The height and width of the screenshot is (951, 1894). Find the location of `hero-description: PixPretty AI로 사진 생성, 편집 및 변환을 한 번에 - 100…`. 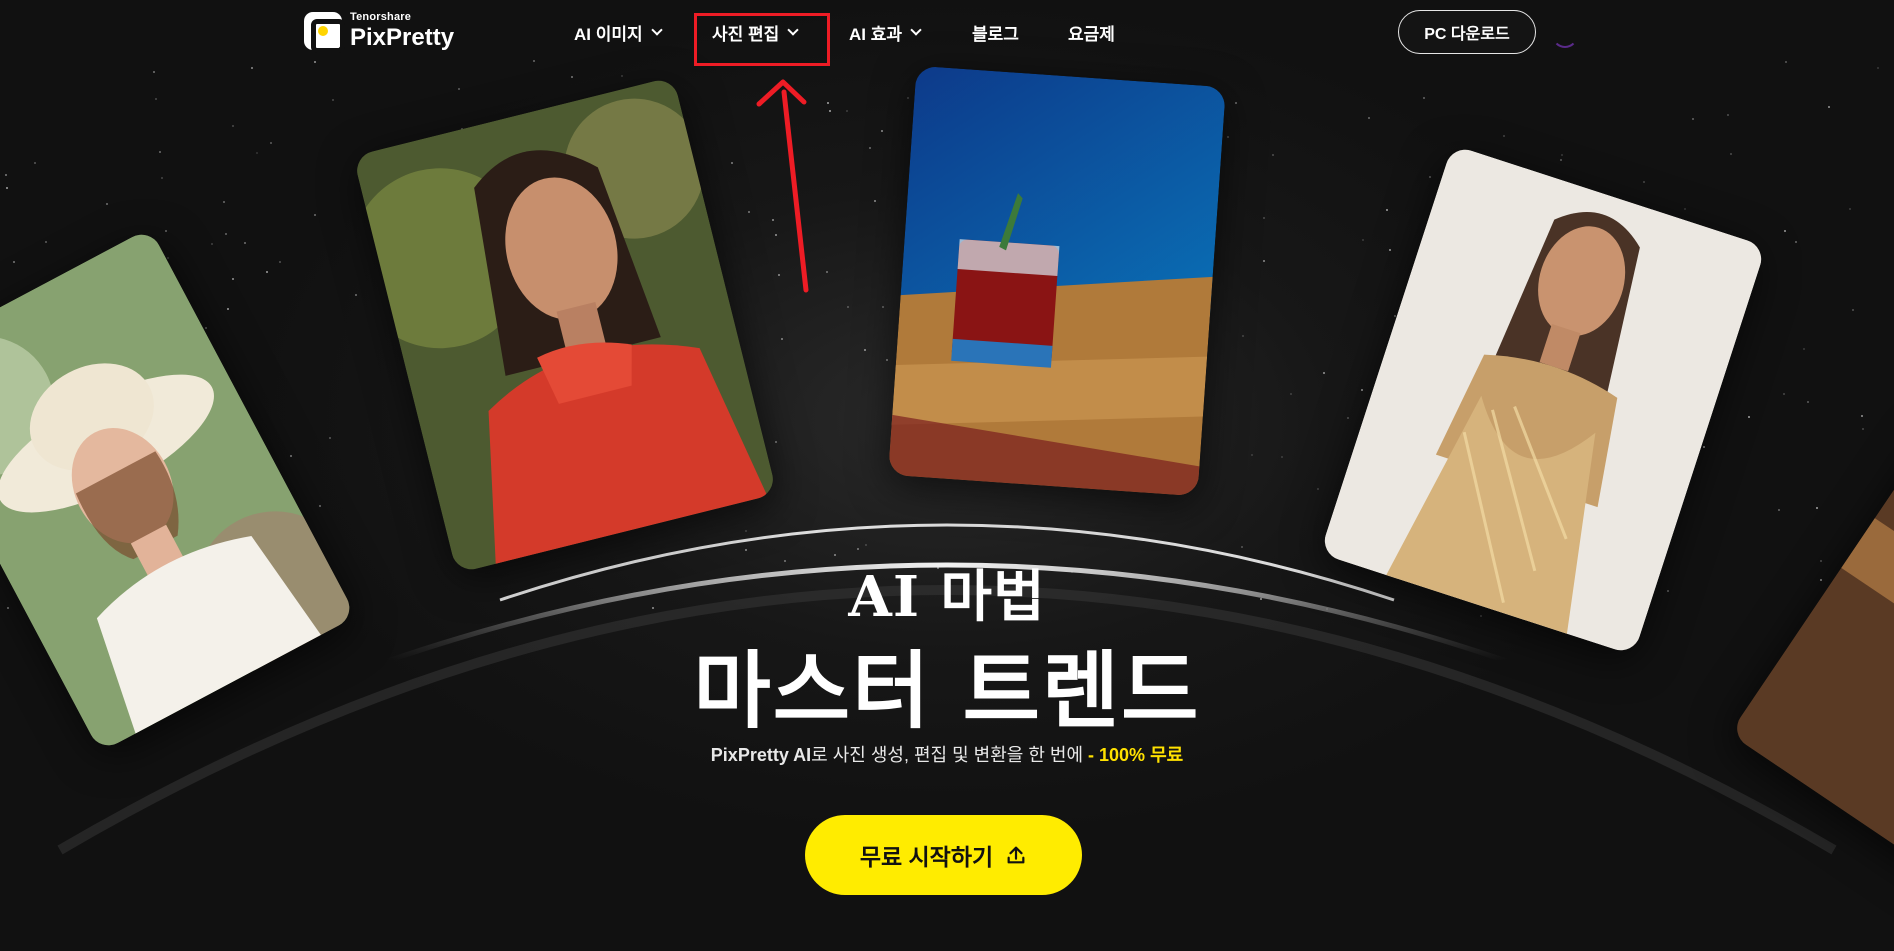

hero-description: PixPretty AI로 사진 생성, 편집 및 변환을 한 번에 - 100… is located at coordinates (947, 754).